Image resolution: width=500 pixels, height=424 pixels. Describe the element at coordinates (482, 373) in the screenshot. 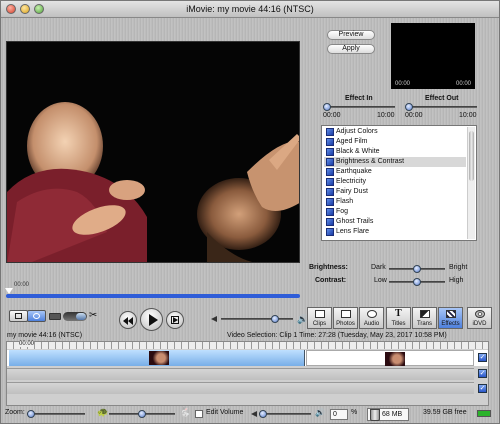

I see `audio-track-1-checkbox: ✓` at that location.